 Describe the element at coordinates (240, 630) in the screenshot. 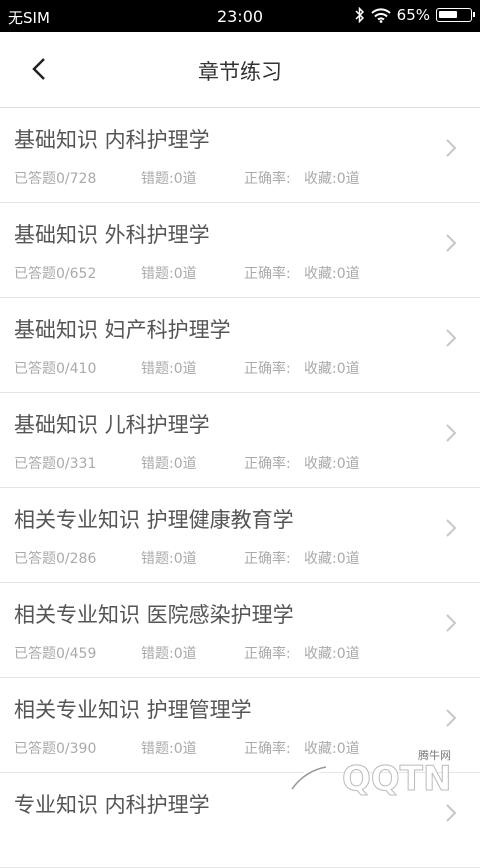

I see `chapter-item: 相关专业知识 医院感染护理学已答题0/459 错题:0道 正确率: 收藏:0道` at that location.